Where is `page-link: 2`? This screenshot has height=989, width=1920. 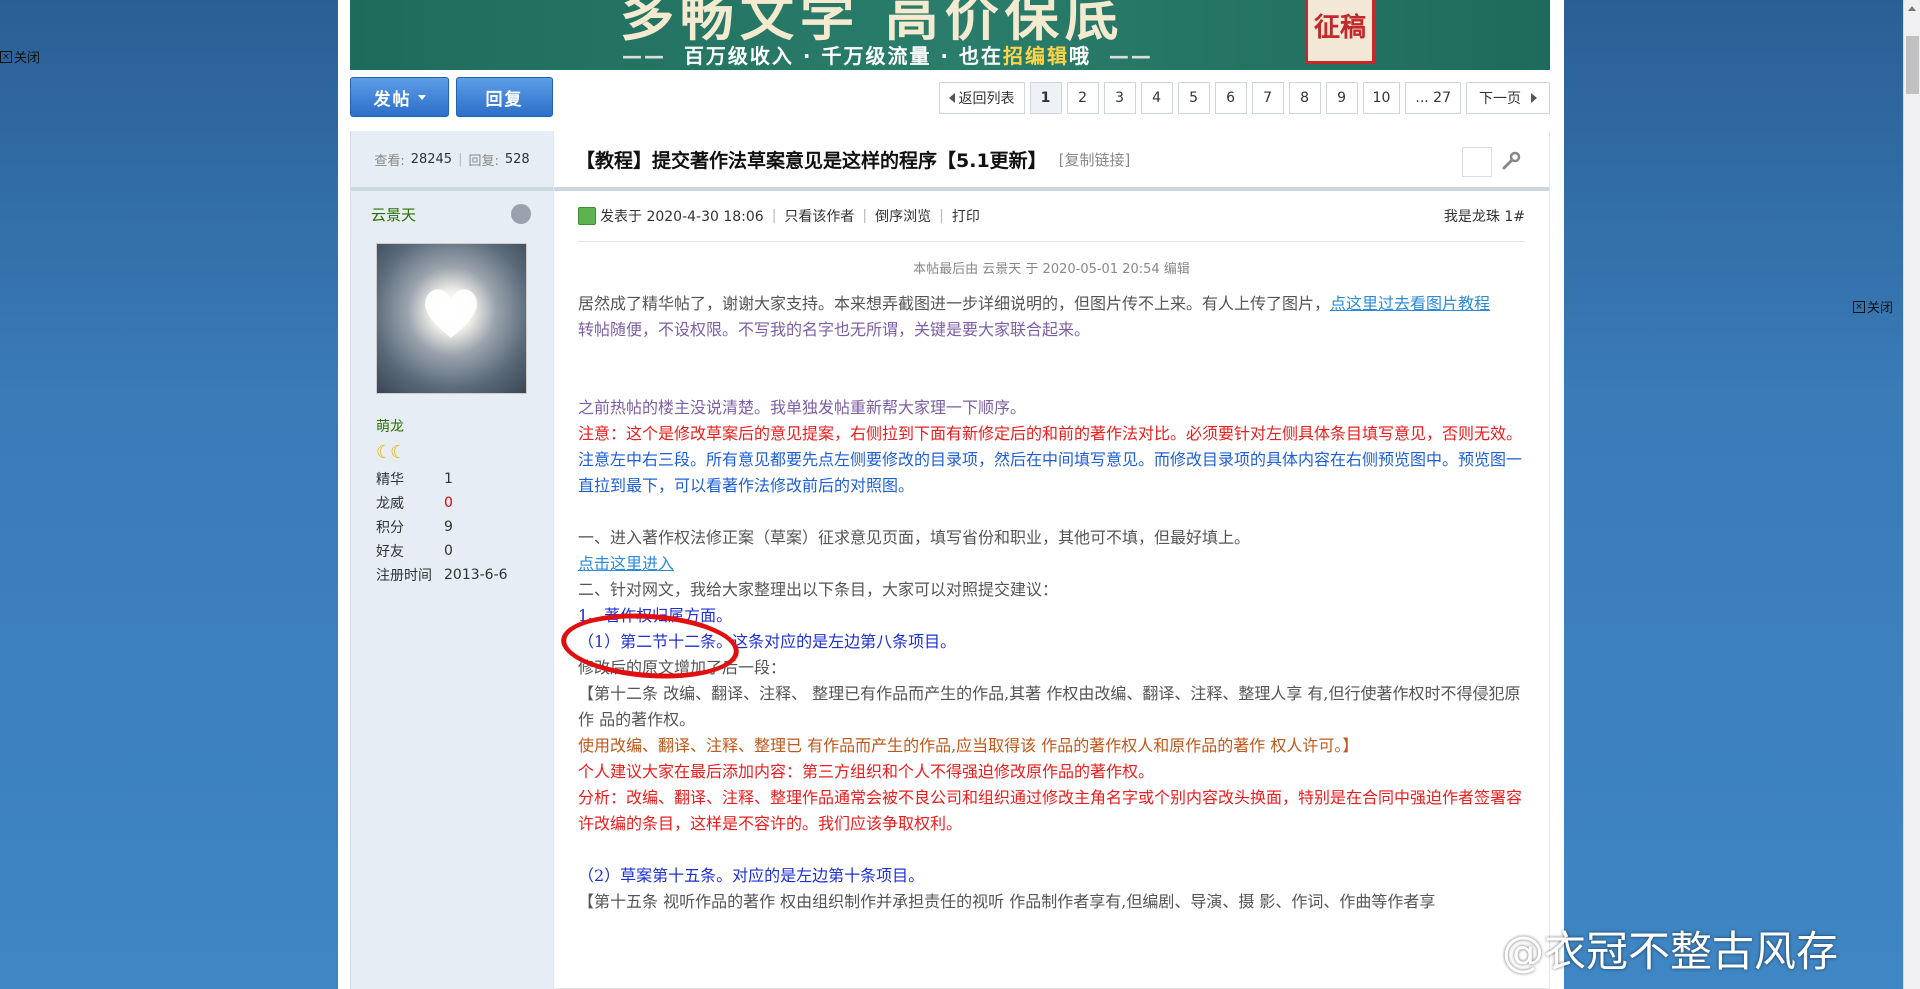 page-link: 2 is located at coordinates (1082, 98).